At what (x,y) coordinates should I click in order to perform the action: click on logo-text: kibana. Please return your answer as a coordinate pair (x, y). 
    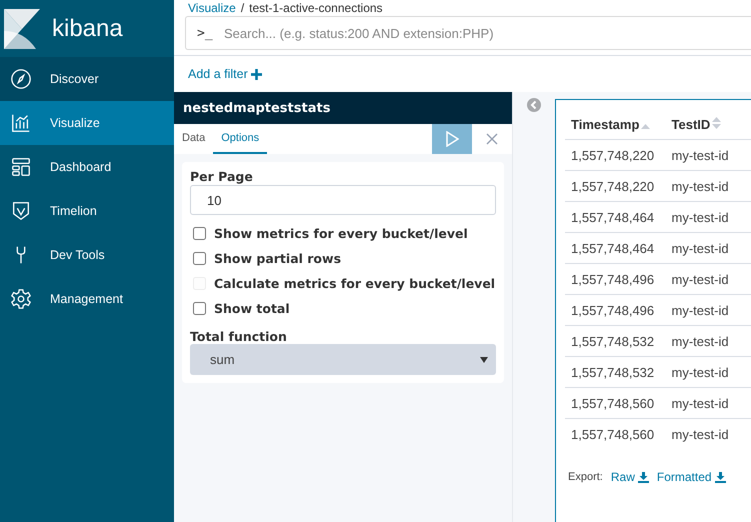
    Looking at the image, I should click on (87, 28).